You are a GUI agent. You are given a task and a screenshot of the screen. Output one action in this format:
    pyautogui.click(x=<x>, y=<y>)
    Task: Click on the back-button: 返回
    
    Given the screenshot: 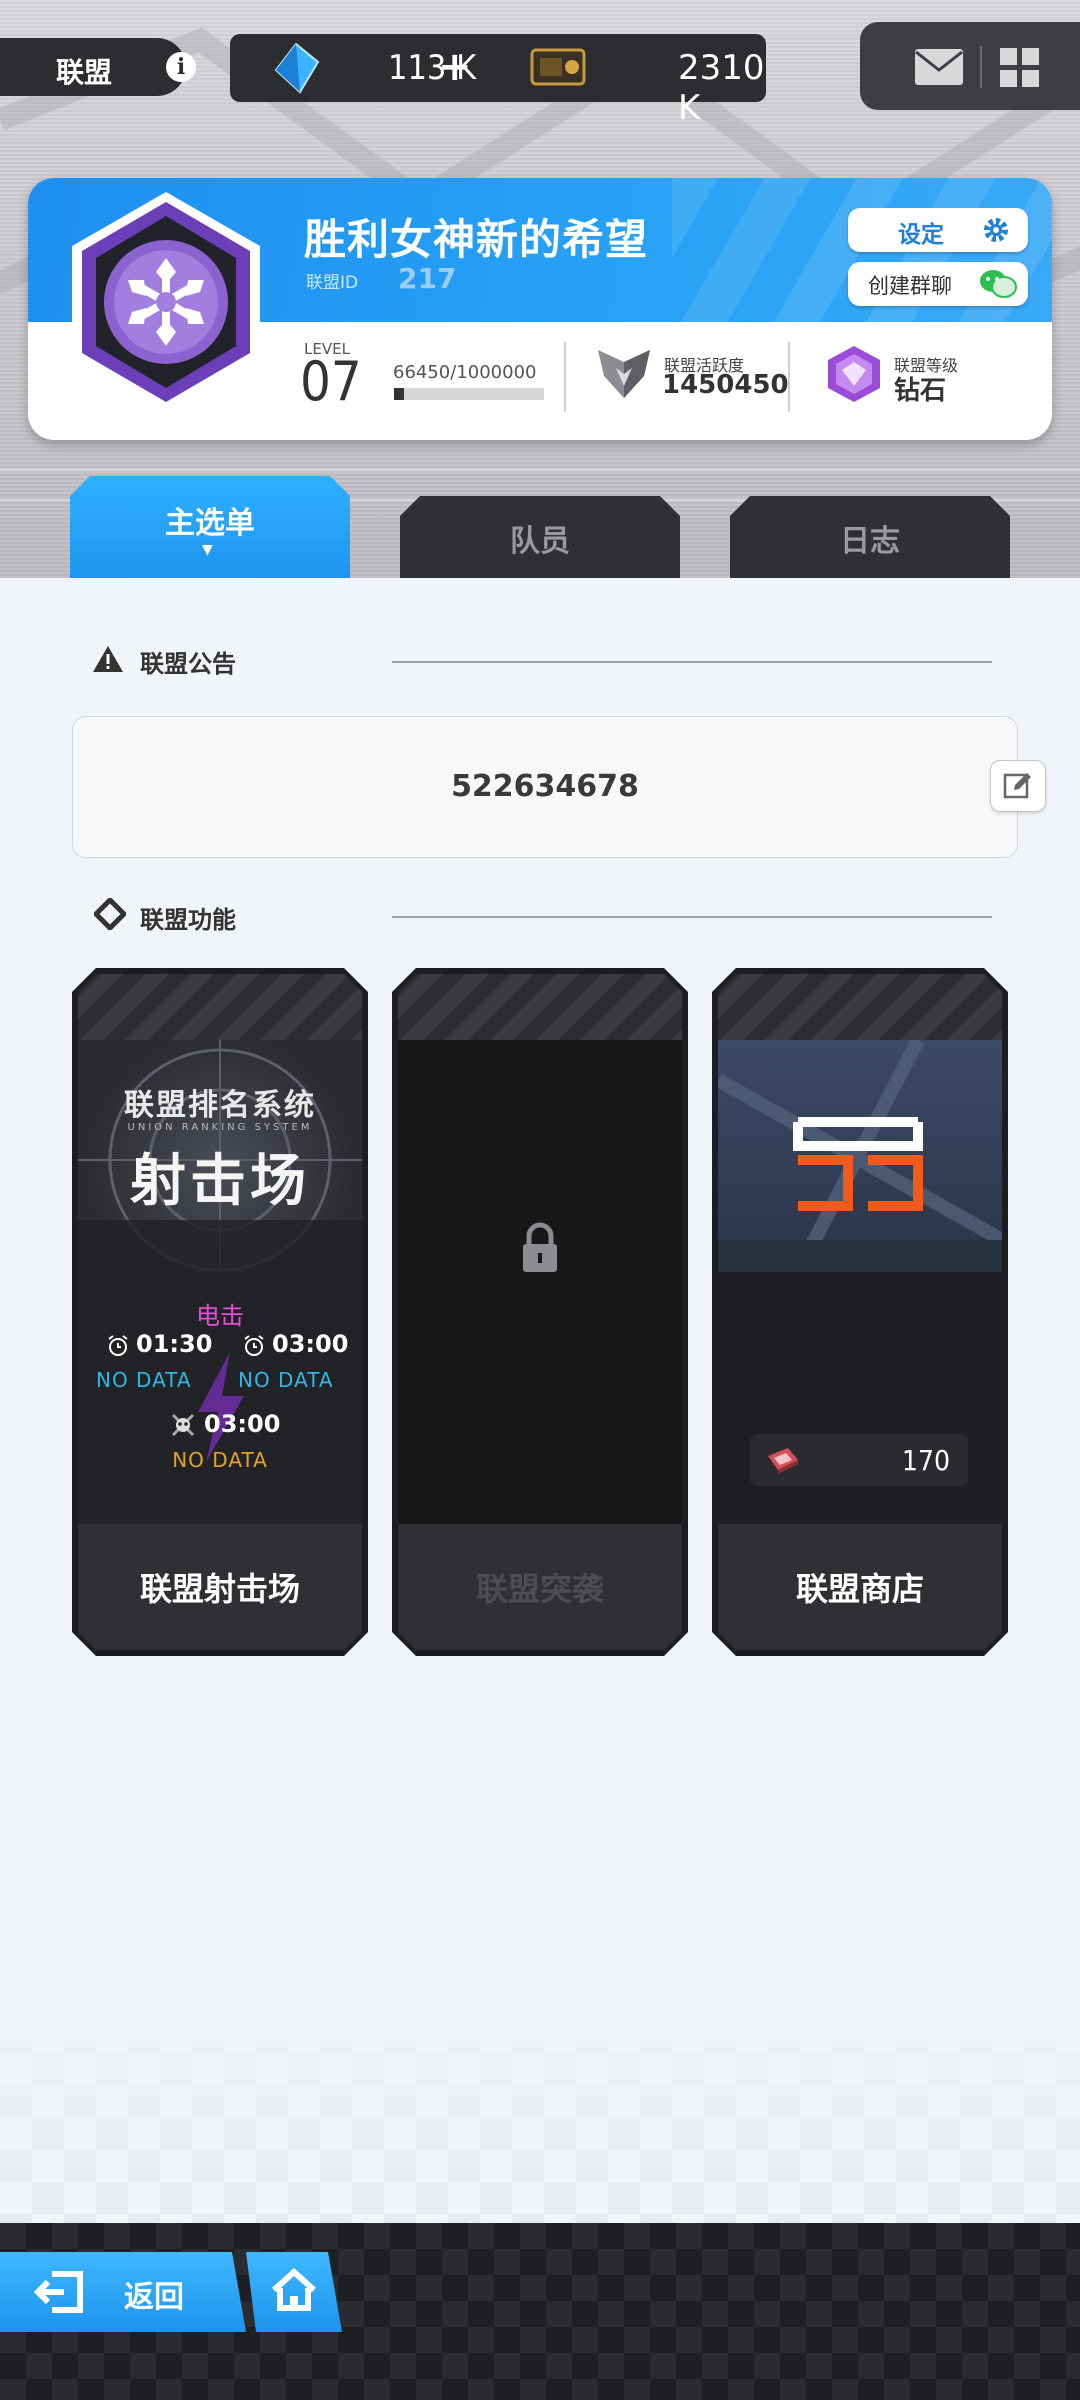 What is the action you would take?
    pyautogui.click(x=123, y=2292)
    